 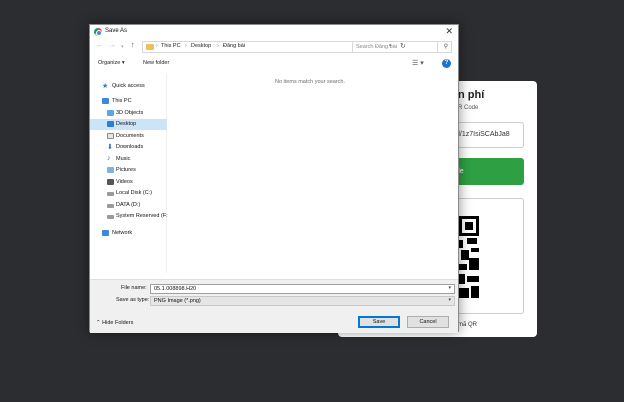 What do you see at coordinates (428, 322) in the screenshot?
I see `cancel-button: Cancel` at bounding box center [428, 322].